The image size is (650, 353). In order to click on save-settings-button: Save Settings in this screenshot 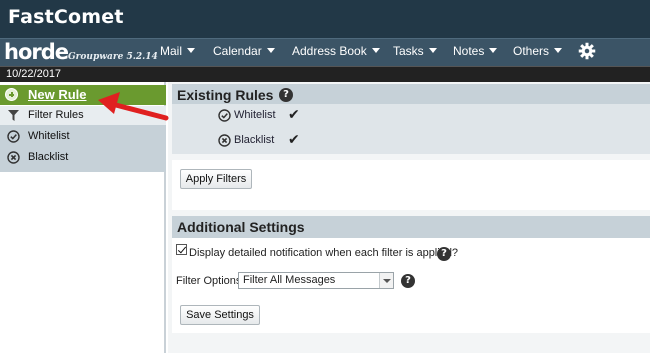, I will do `click(220, 315)`.